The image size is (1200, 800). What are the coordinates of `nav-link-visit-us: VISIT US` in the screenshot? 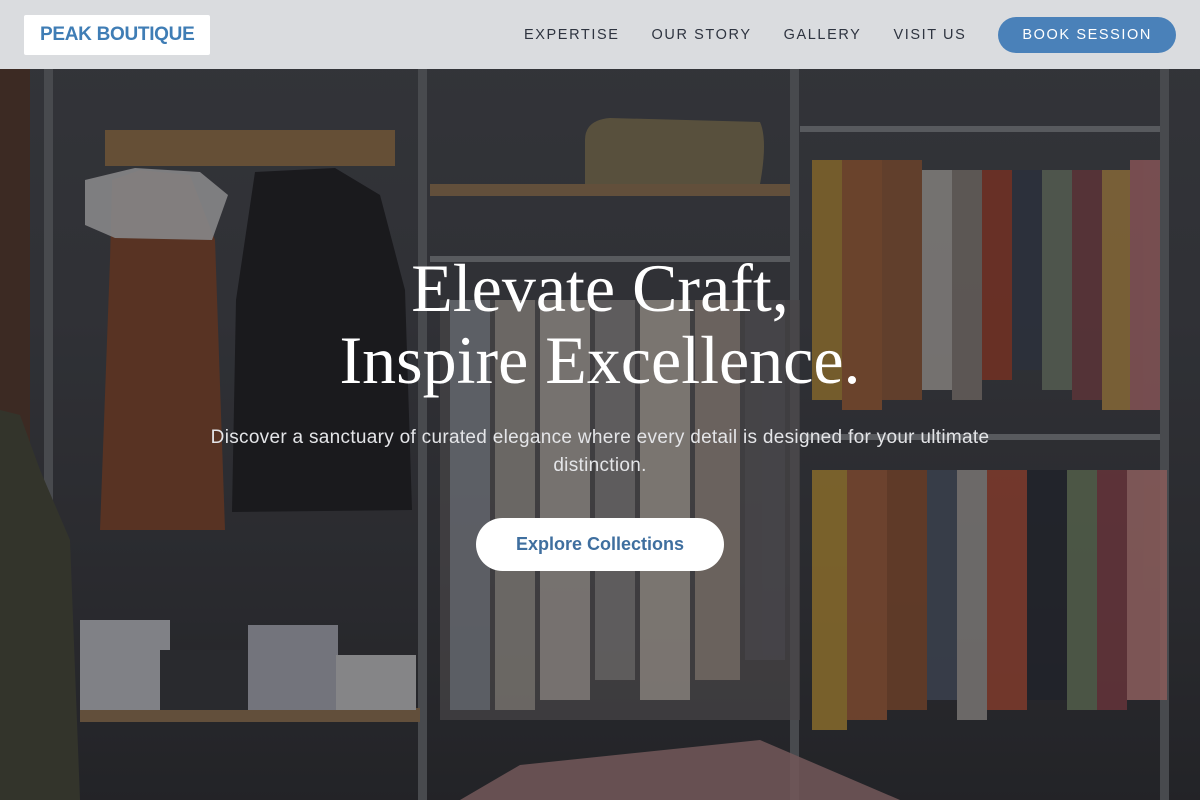 It's located at (929, 35).